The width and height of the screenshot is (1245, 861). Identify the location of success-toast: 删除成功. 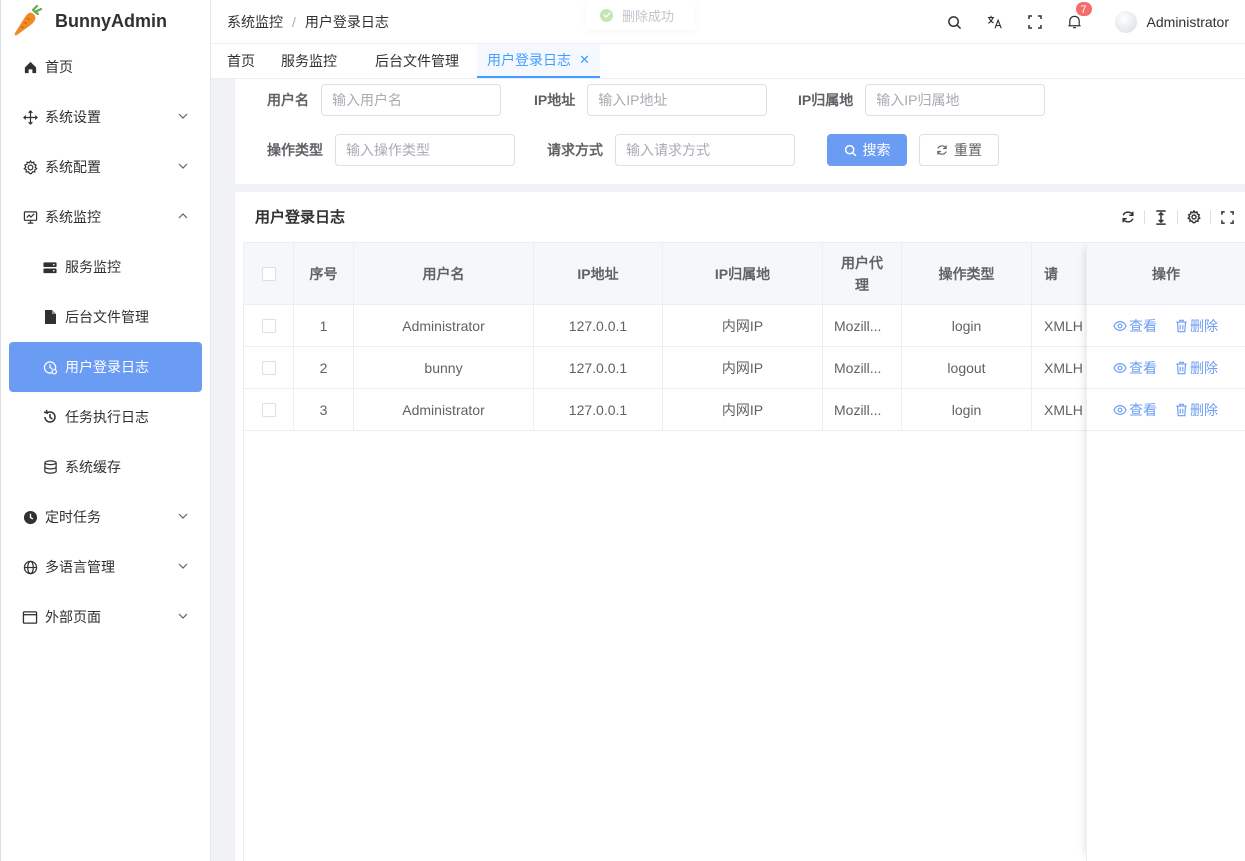
(640, 15).